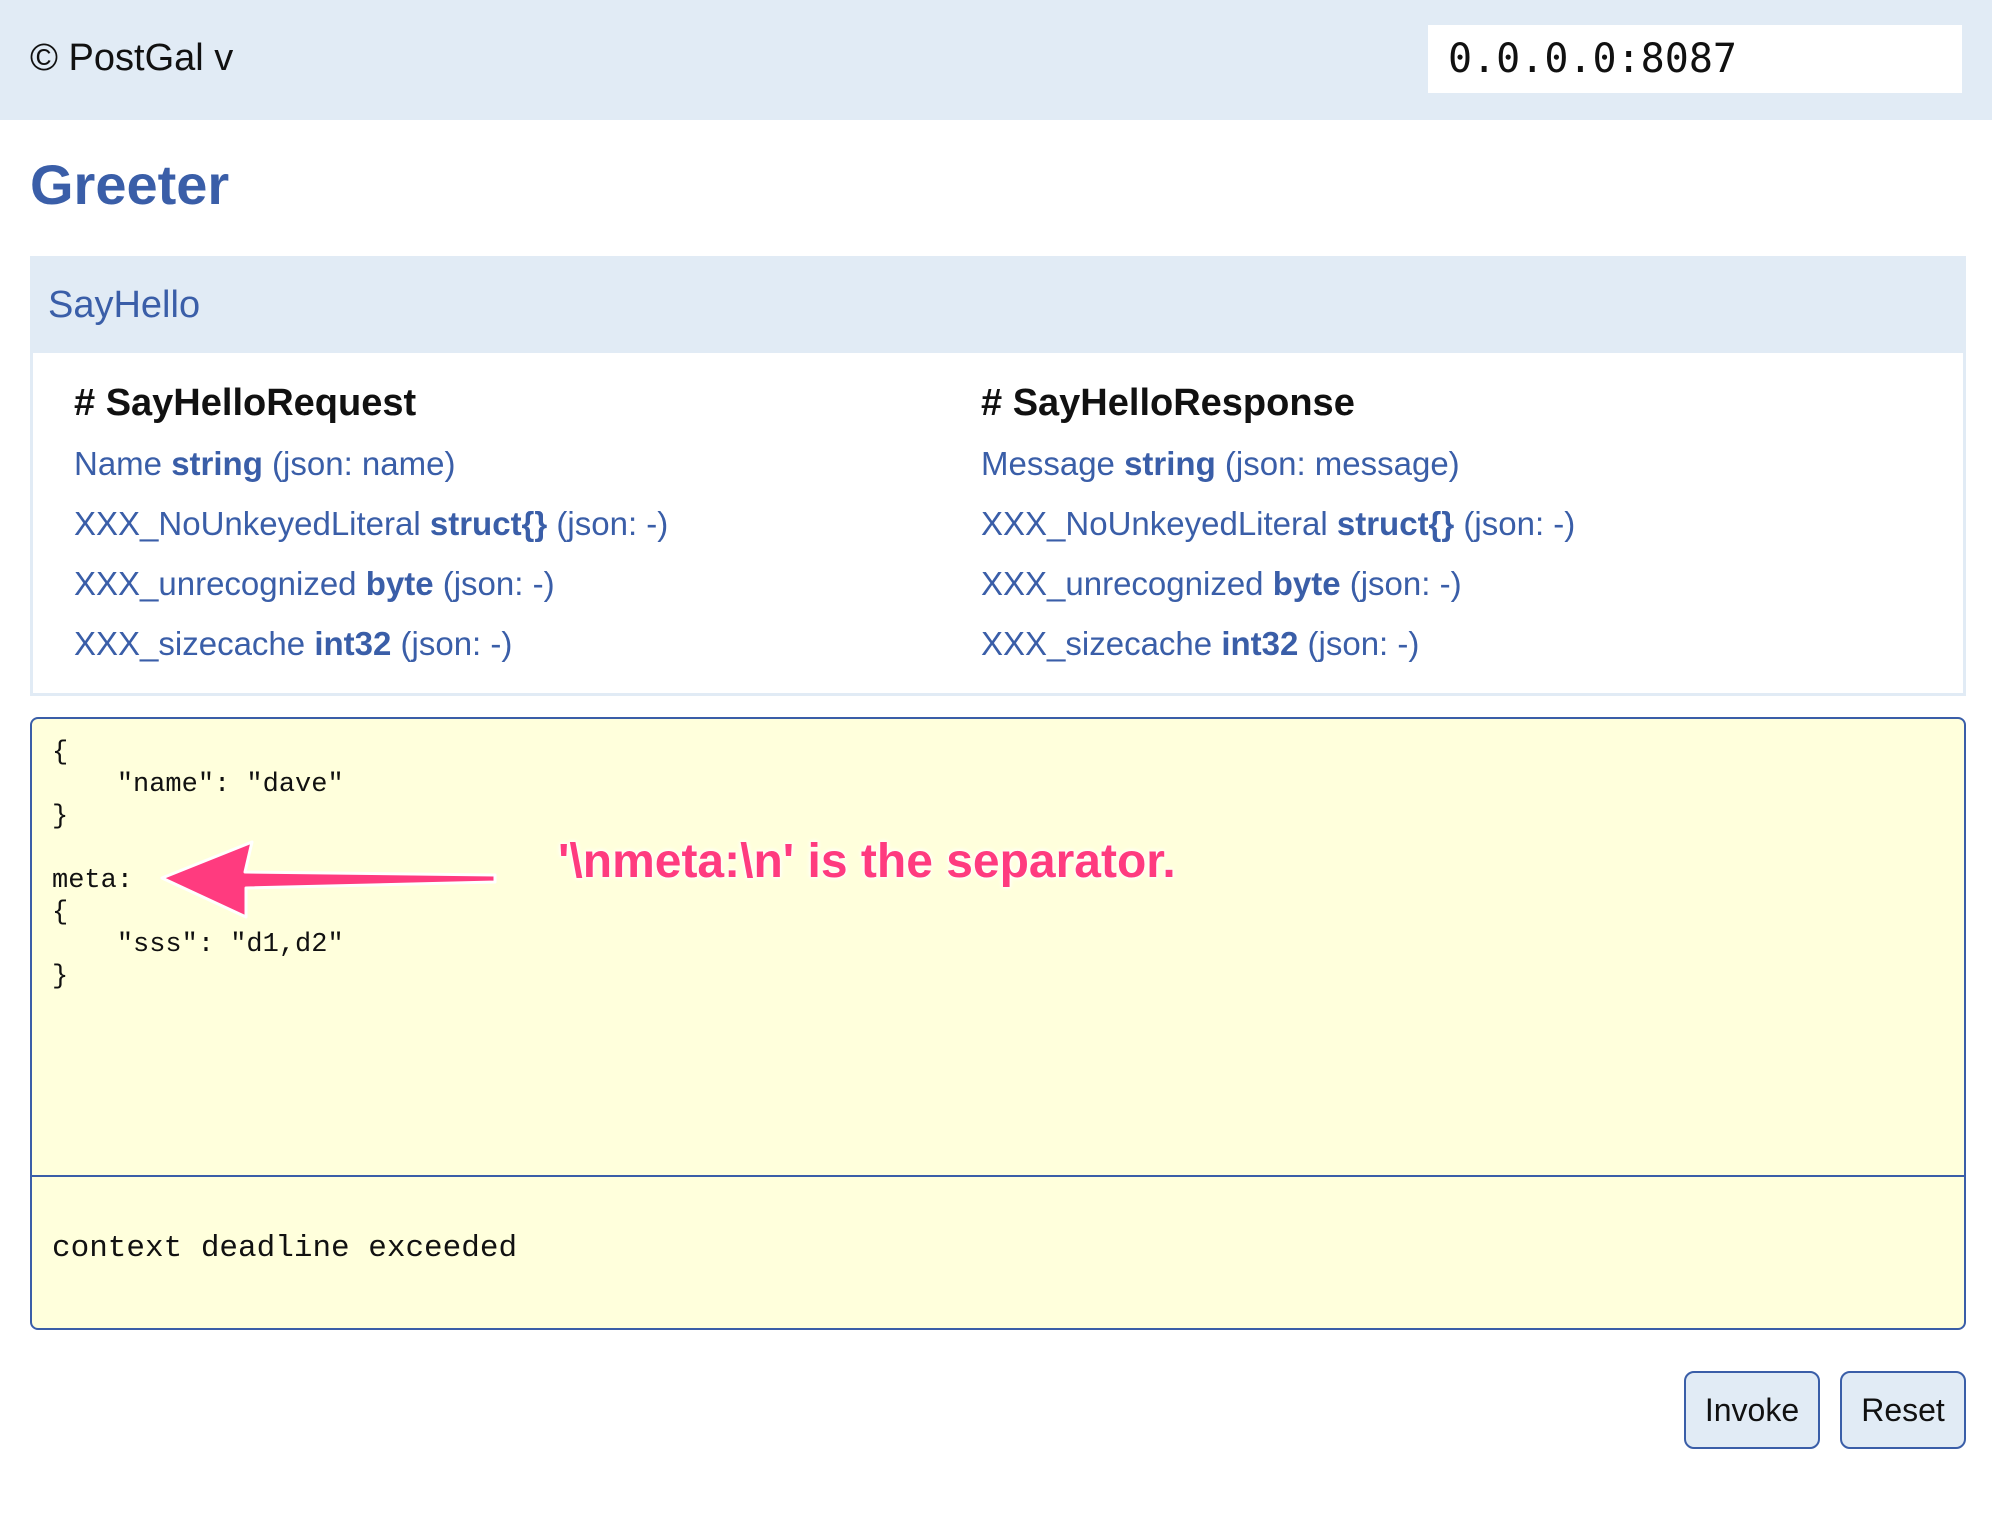 Image resolution: width=1992 pixels, height=1538 pixels. I want to click on request-field-row: XXX_unrecognized byte (json: -), so click(371, 591).